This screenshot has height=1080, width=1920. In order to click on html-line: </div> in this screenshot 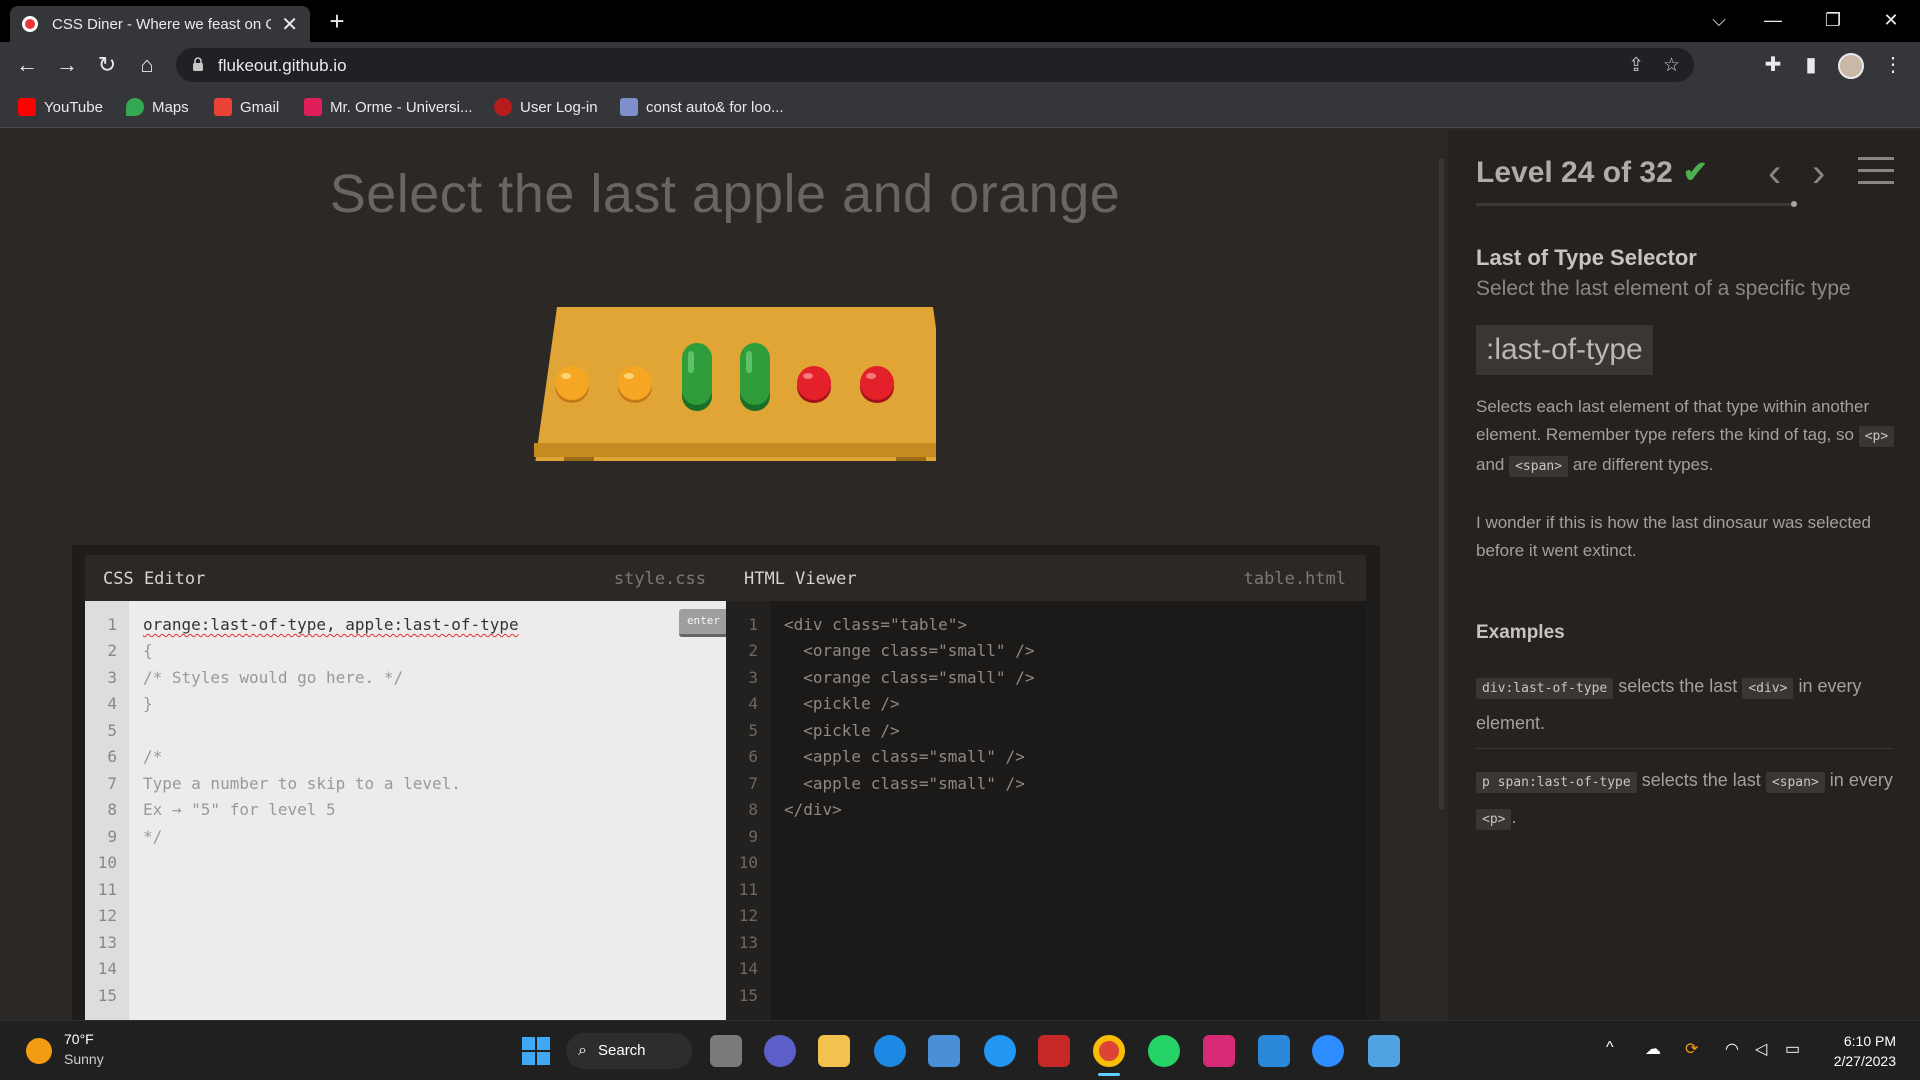, I will do `click(813, 809)`.